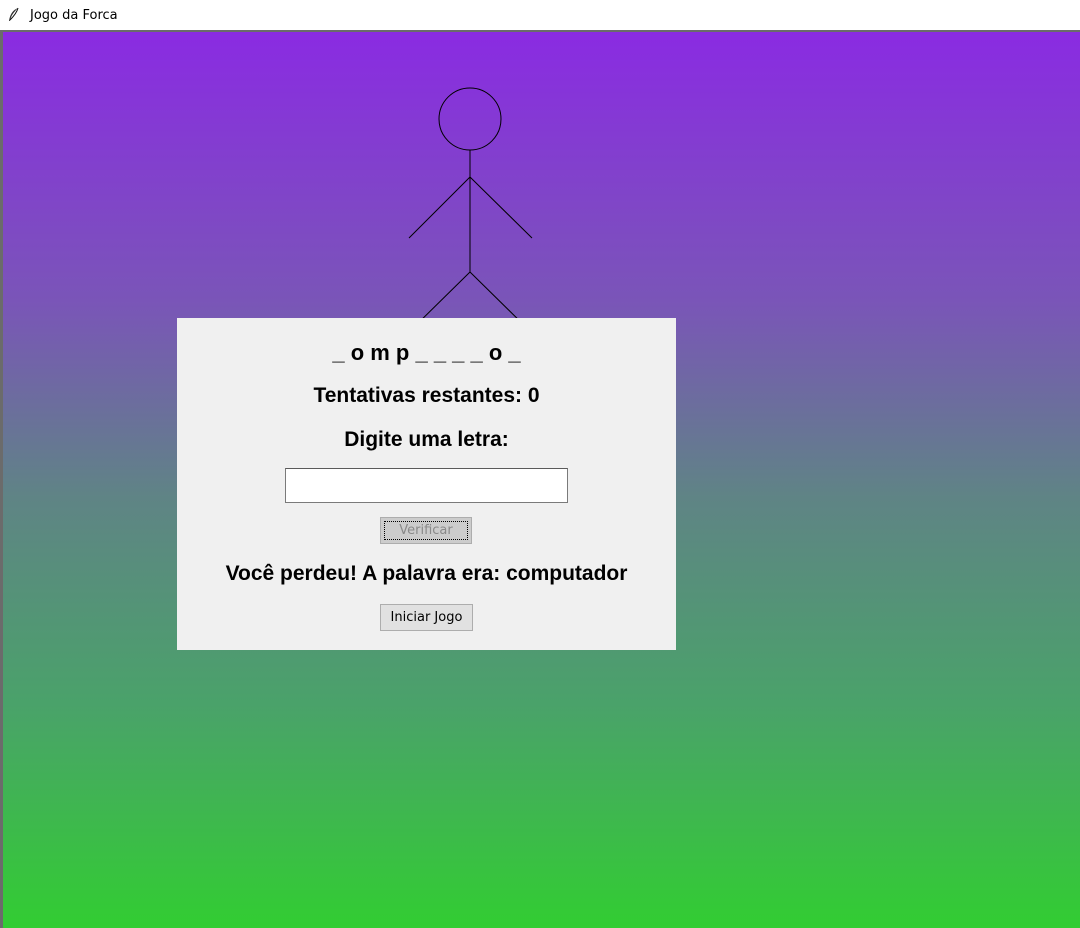  Describe the element at coordinates (470, 119) in the screenshot. I see `hangman-head` at that location.